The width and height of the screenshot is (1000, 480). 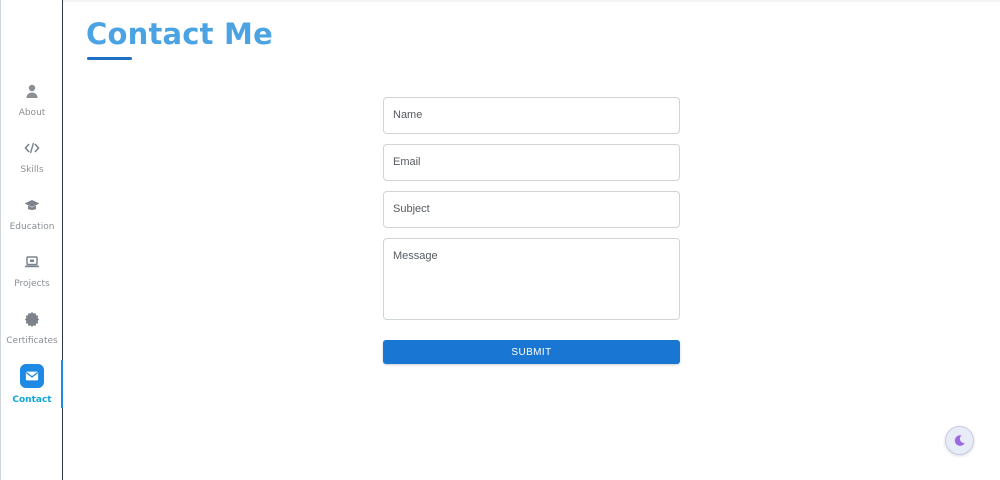 I want to click on sidebar-item-label: Projects, so click(x=32, y=284).